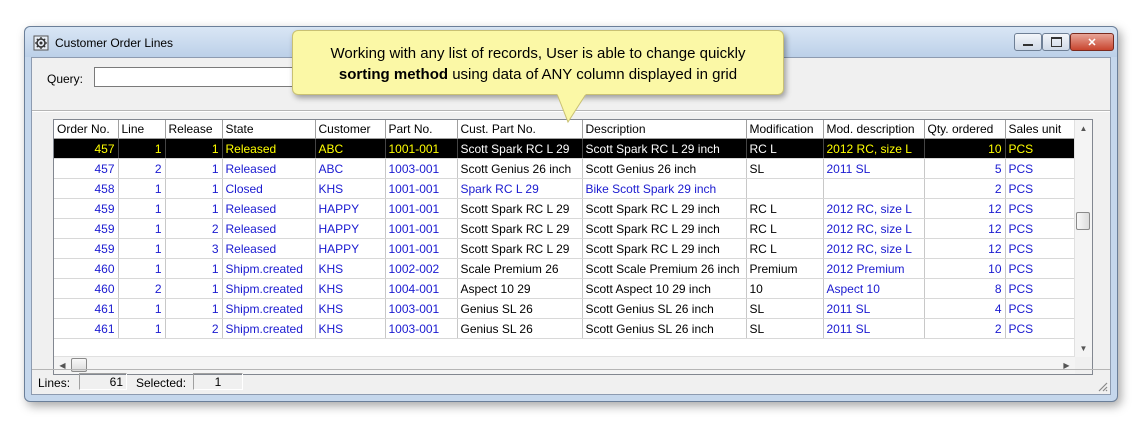  Describe the element at coordinates (965, 168) in the screenshot. I see `table-cell: 5` at that location.